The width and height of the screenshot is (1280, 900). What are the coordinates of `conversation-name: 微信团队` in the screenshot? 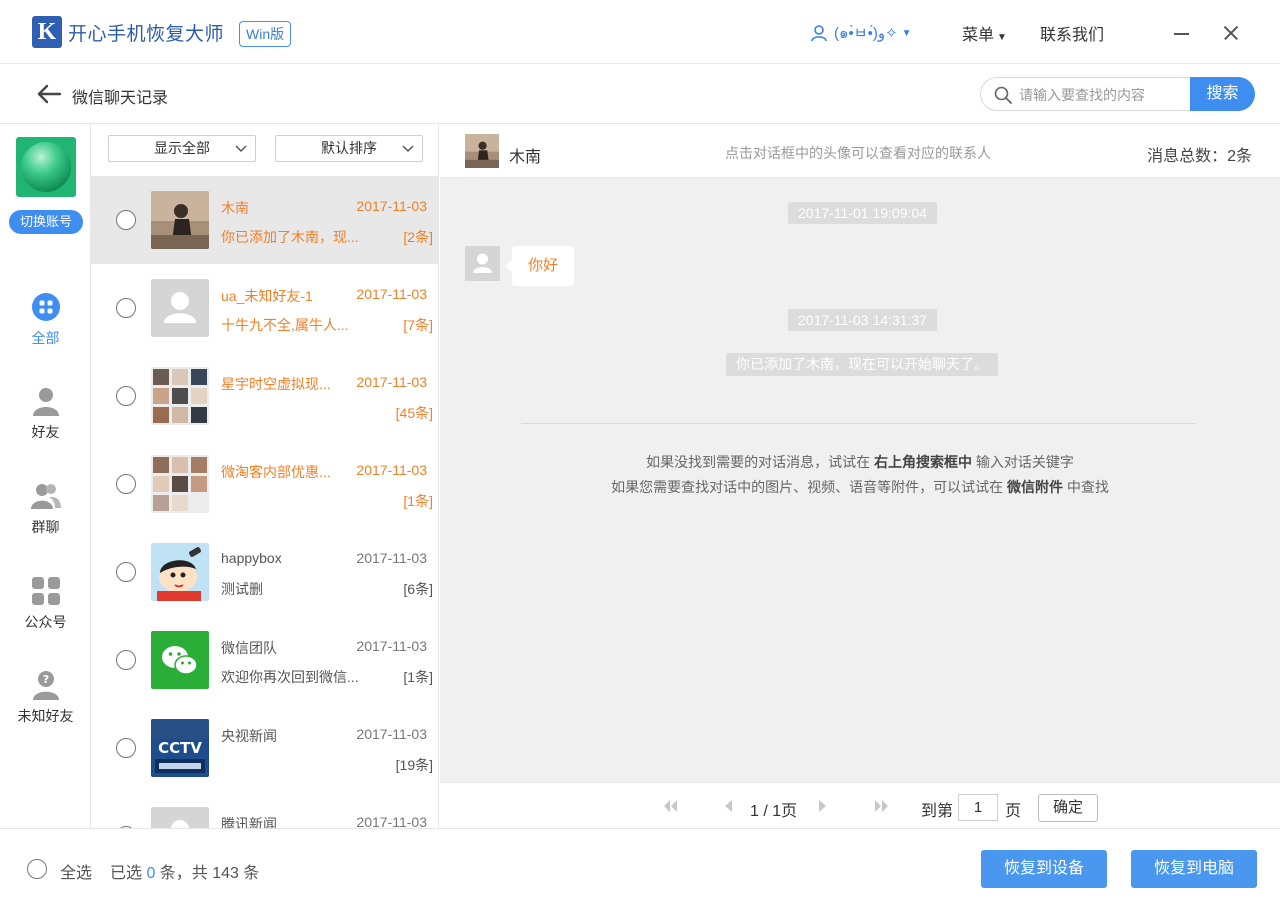 It's located at (249, 648).